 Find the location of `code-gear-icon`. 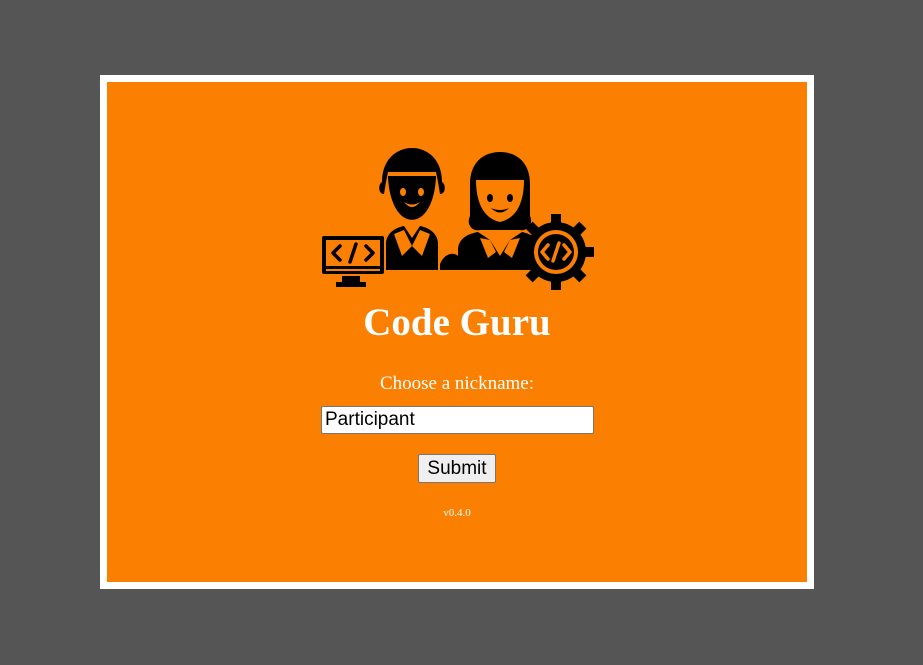

code-gear-icon is located at coordinates (556, 252).